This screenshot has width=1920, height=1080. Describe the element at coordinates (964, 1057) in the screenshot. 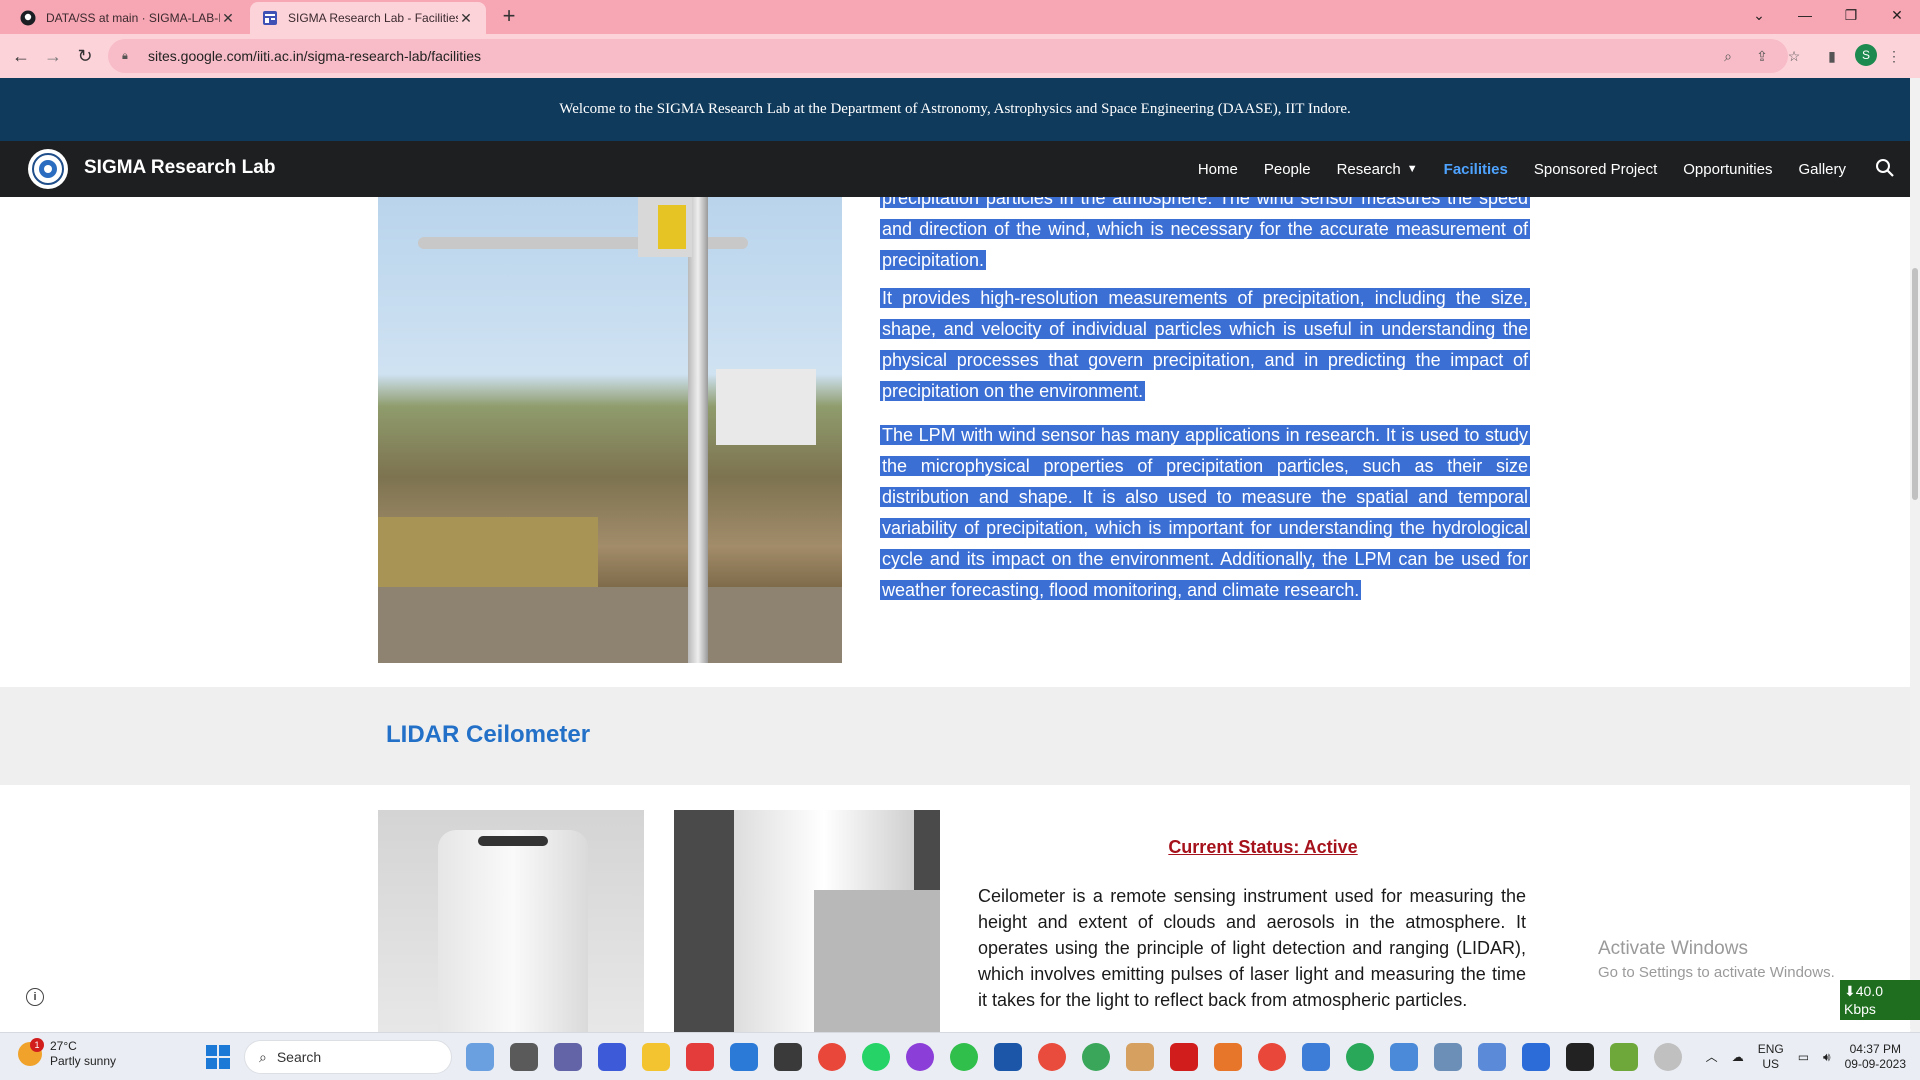

I see `refresh-app-icon` at that location.